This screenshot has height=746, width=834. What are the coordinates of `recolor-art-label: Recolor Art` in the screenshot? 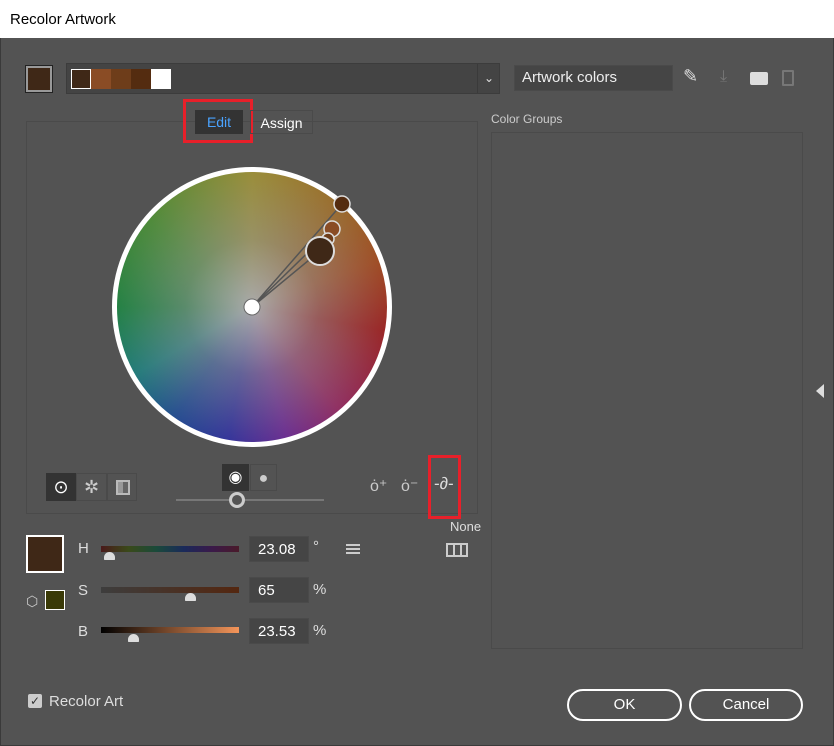 It's located at (86, 701).